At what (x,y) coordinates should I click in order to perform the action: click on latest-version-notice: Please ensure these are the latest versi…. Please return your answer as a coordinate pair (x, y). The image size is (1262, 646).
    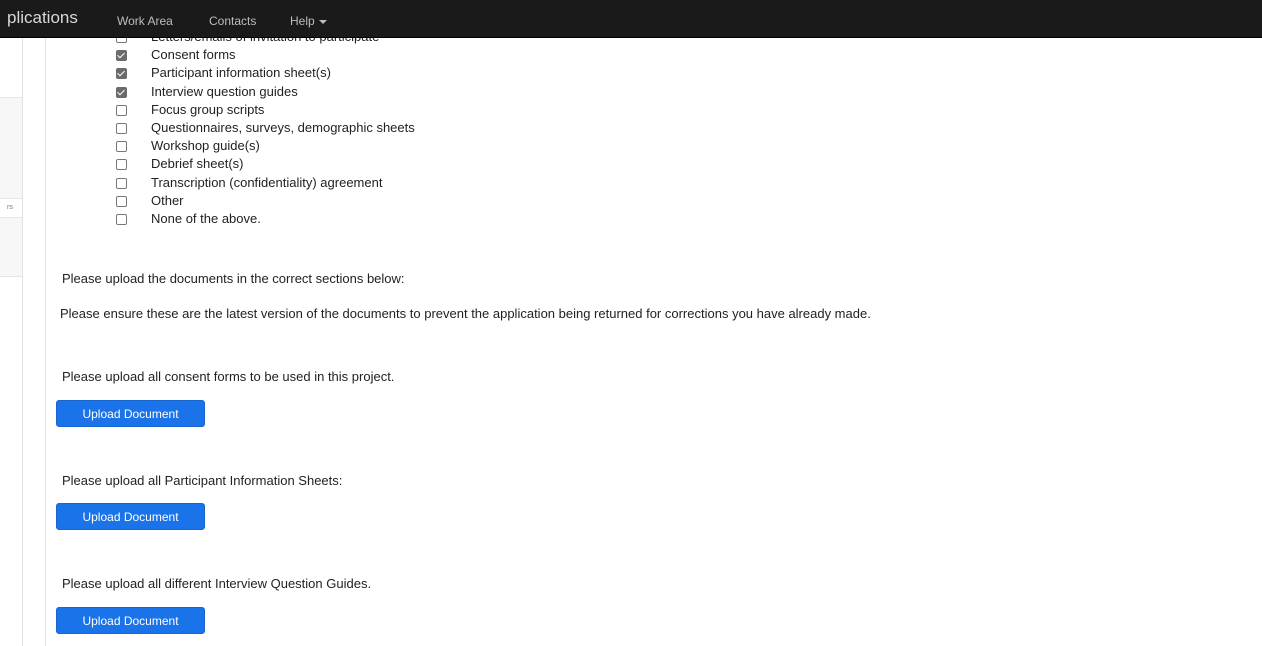
    Looking at the image, I should click on (465, 313).